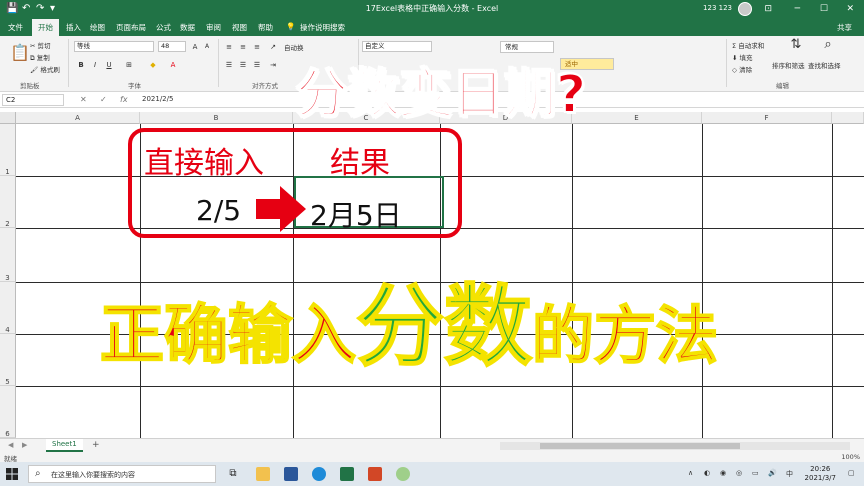 The image size is (864, 486). What do you see at coordinates (723, 473) in the screenshot?
I see `tray-app-icon: ◉` at bounding box center [723, 473].